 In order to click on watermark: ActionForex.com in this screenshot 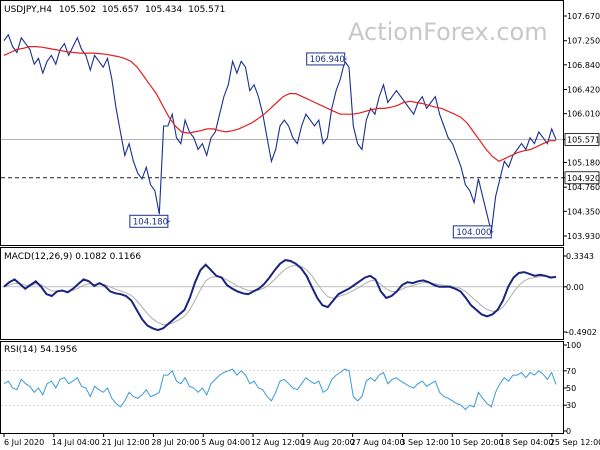, I will do `click(448, 32)`.